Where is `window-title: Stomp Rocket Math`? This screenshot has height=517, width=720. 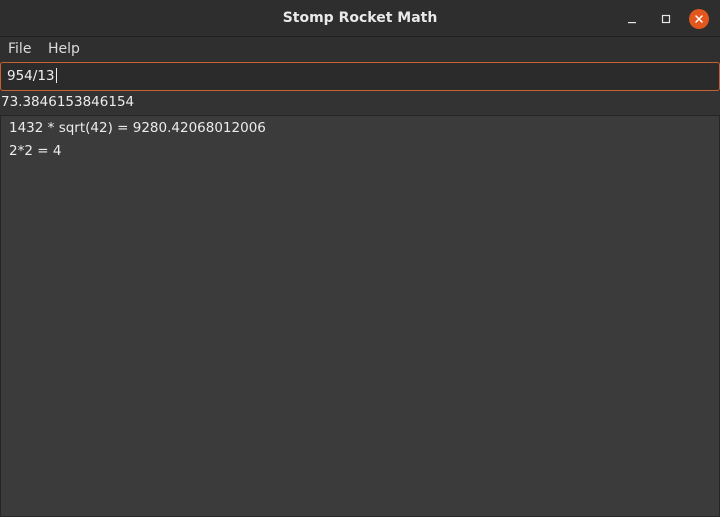
window-title: Stomp Rocket Math is located at coordinates (360, 18).